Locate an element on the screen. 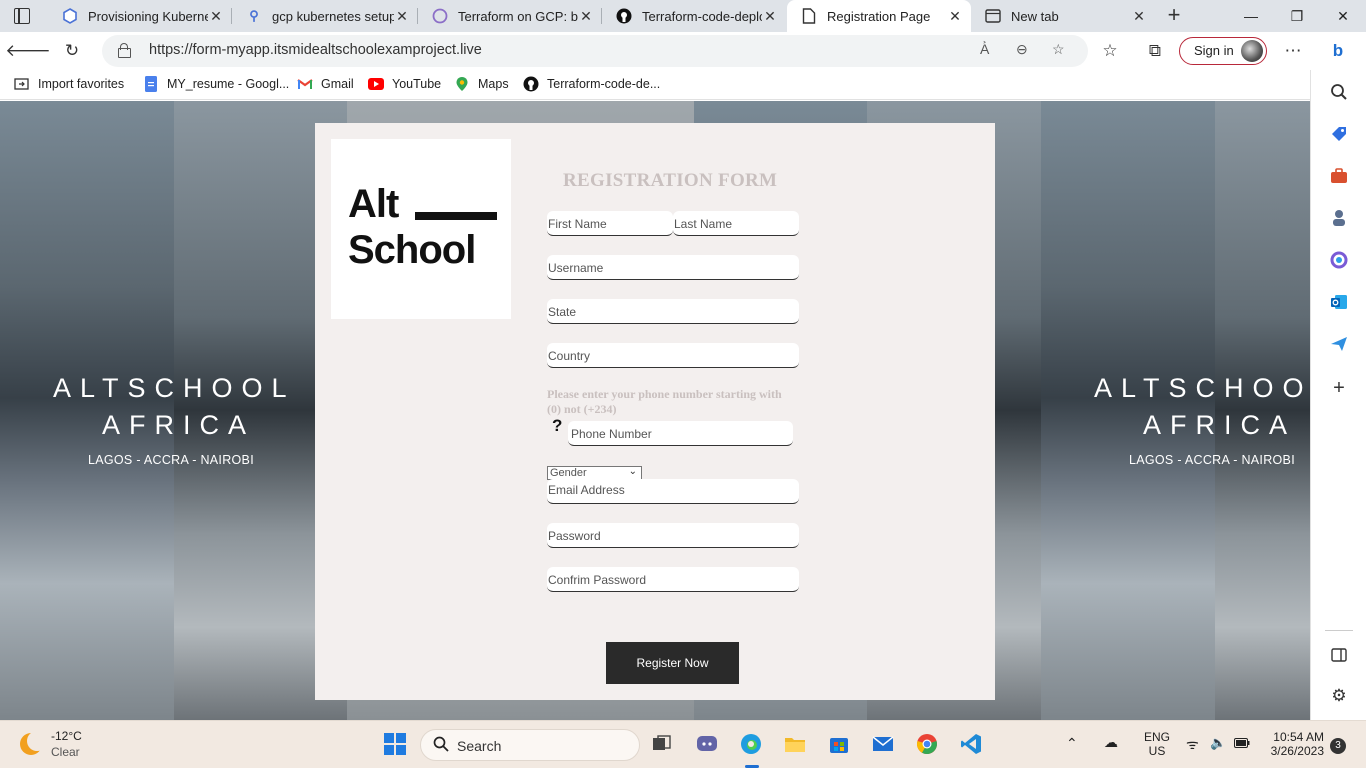 The image size is (1366, 768). refresh-button: ↻ is located at coordinates (72, 51).